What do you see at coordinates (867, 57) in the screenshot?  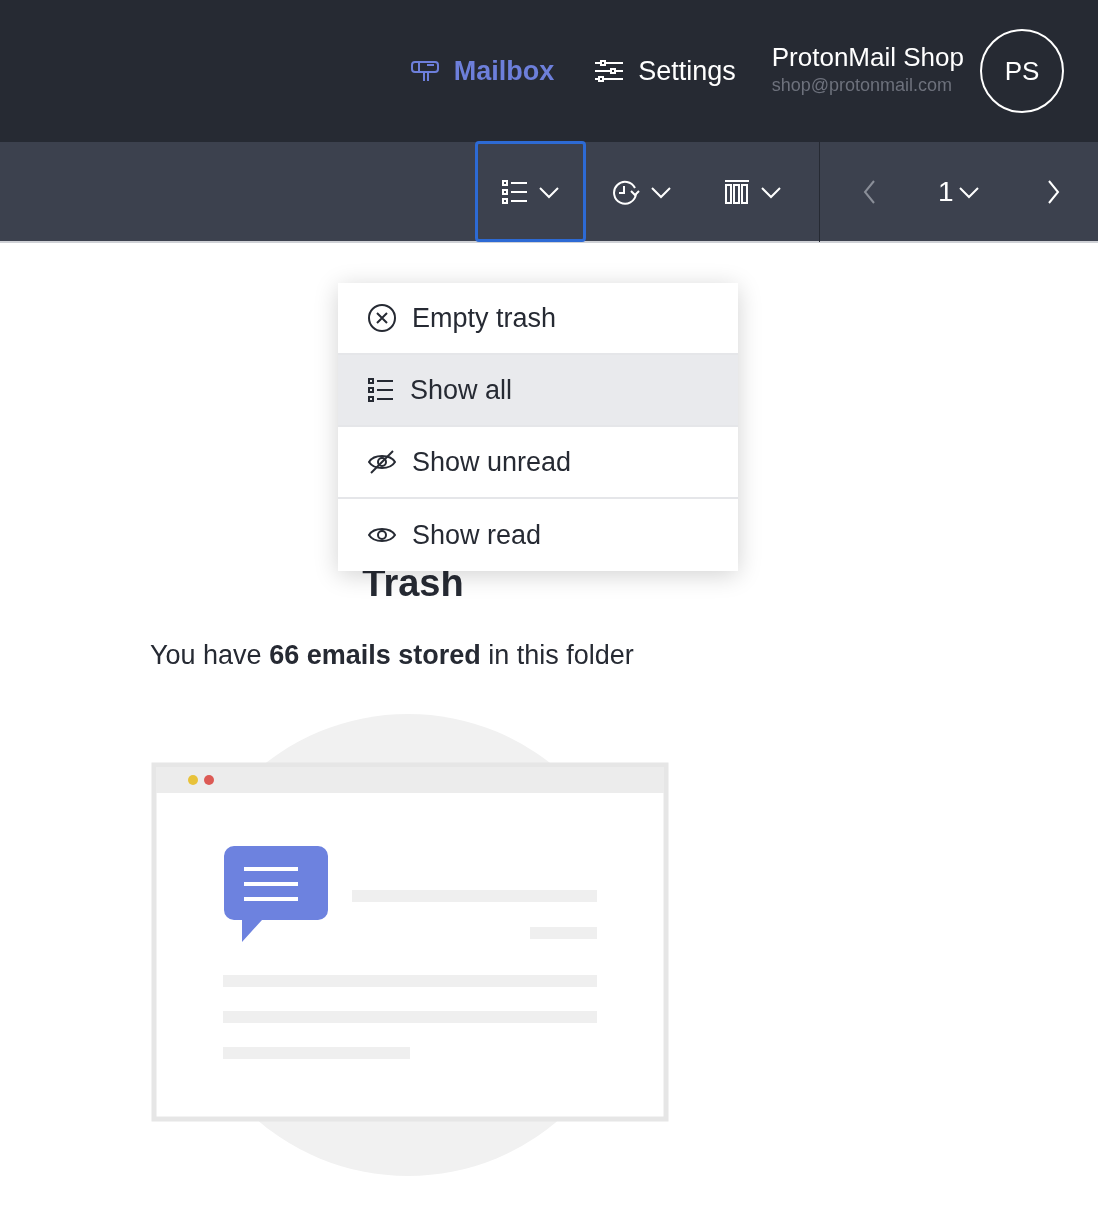 I see `user-name: ProtonMail Shop` at bounding box center [867, 57].